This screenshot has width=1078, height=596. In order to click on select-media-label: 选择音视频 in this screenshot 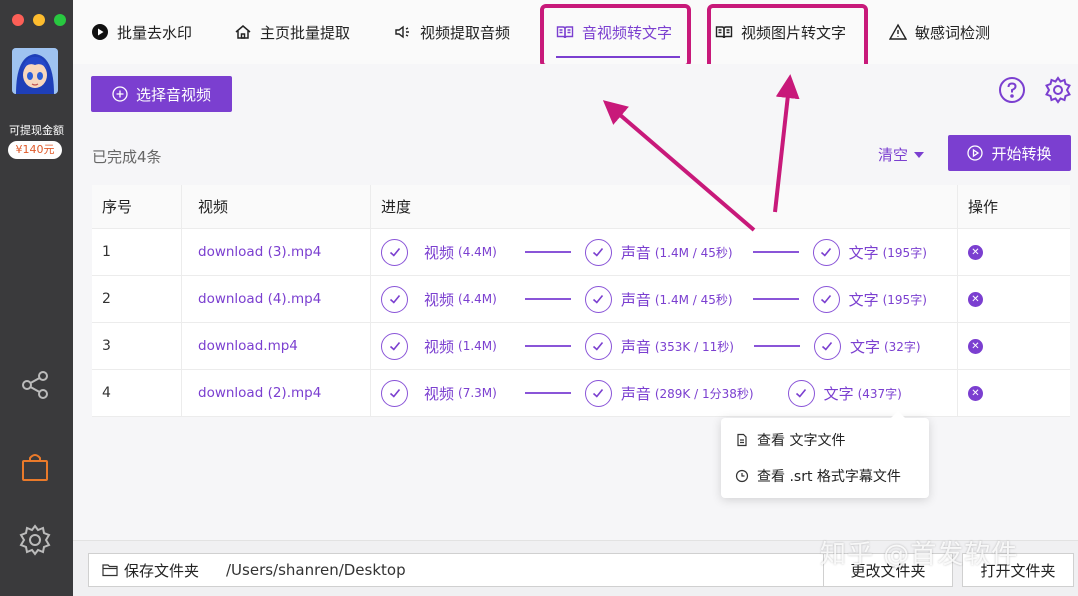, I will do `click(173, 94)`.